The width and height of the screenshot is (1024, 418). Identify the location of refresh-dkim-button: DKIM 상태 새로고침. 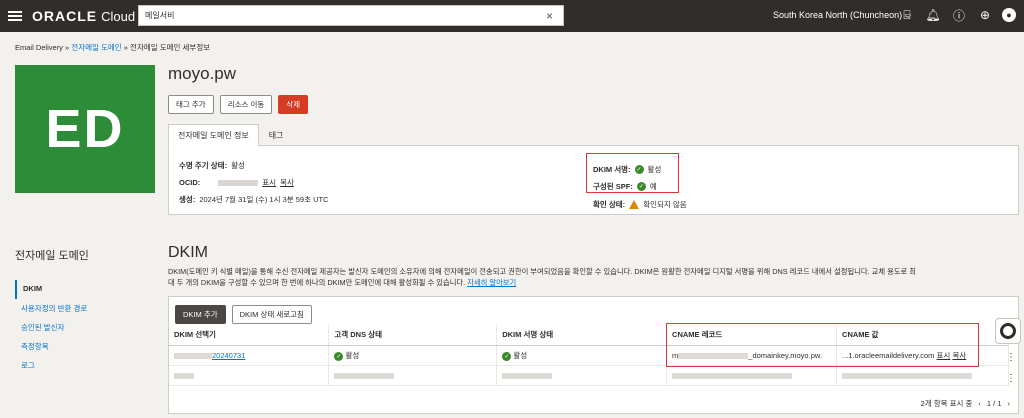
(271, 314).